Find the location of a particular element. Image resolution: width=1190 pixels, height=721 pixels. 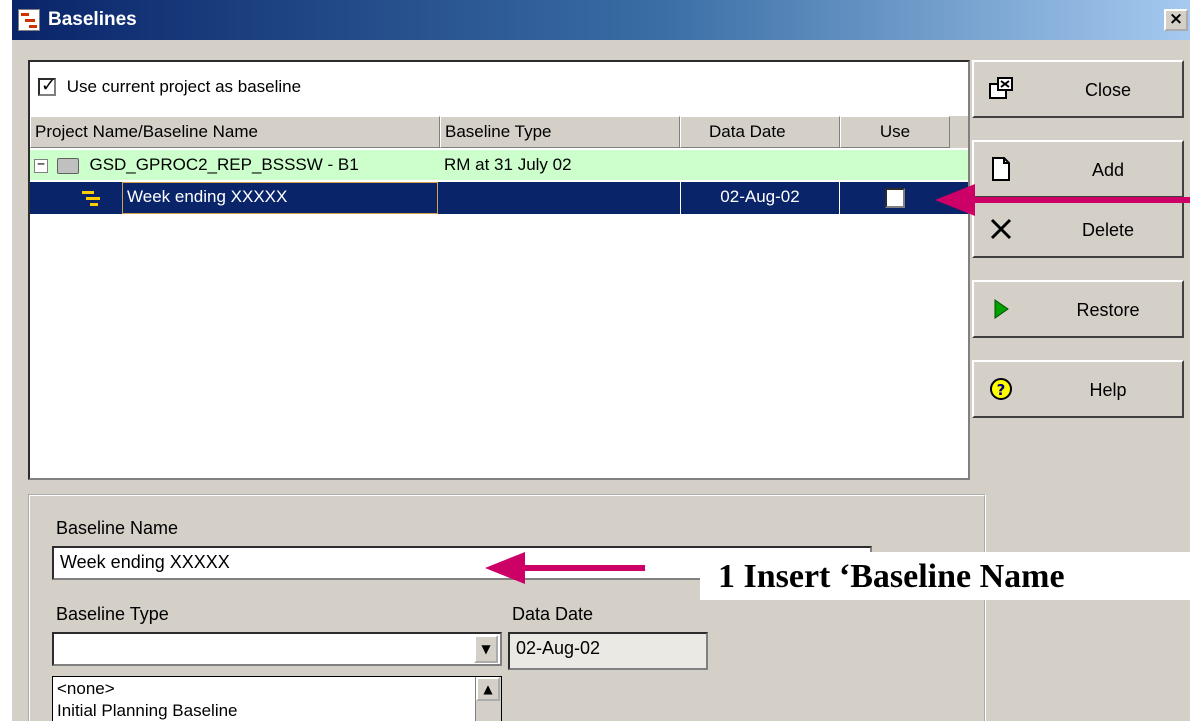

column-header-use: Use is located at coordinates (895, 132).